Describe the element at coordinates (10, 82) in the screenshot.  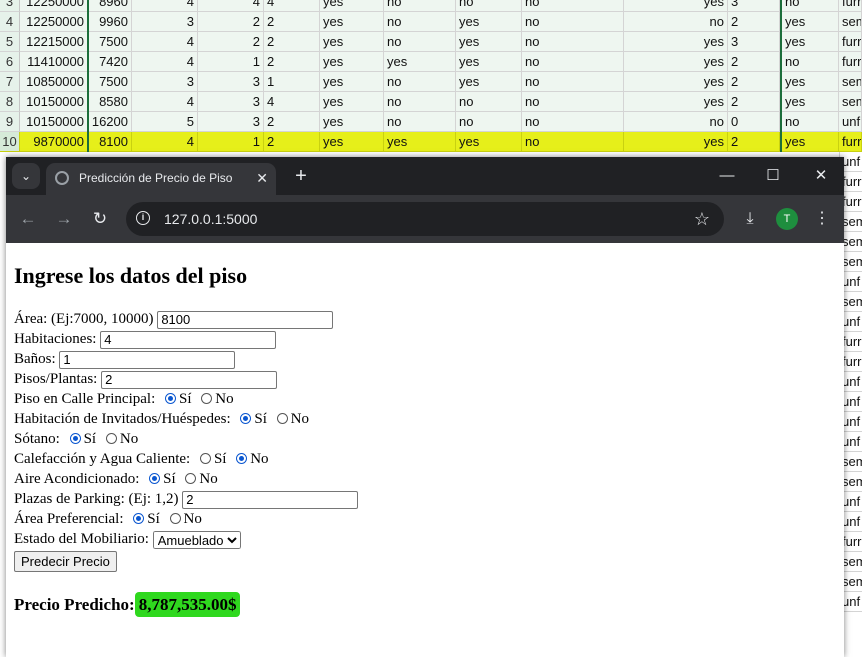
I see `row-number: 7` at that location.